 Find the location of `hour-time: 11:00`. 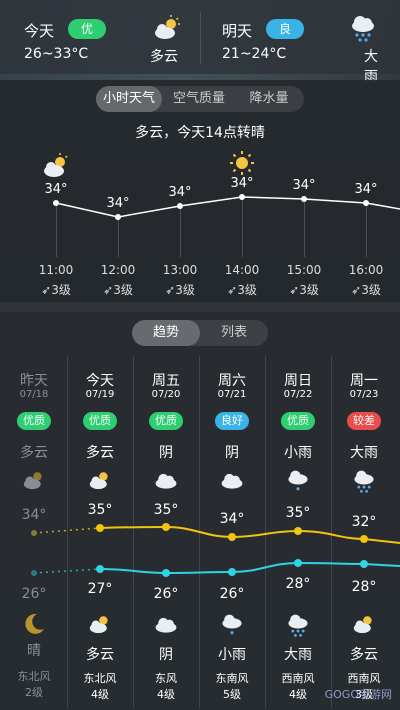

hour-time: 11:00 is located at coordinates (56, 270).